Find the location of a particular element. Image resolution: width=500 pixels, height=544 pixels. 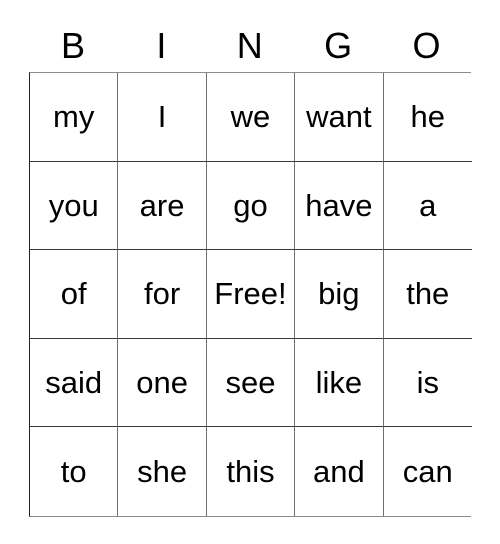

bingo-cell-free-space: Free! is located at coordinates (251, 294).